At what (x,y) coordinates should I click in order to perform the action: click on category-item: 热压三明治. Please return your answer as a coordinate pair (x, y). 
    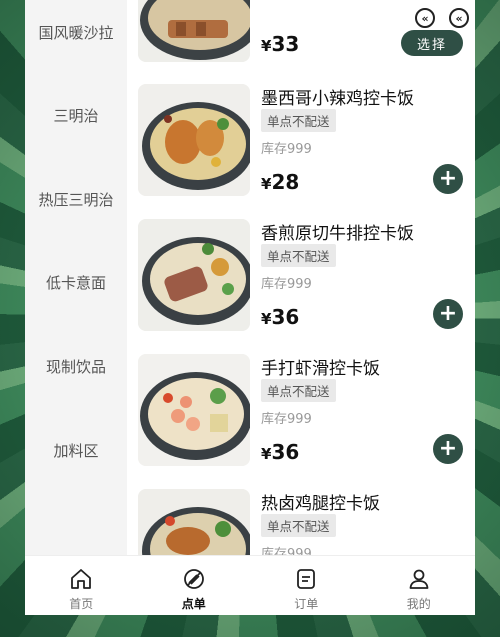
    Looking at the image, I should click on (76, 199).